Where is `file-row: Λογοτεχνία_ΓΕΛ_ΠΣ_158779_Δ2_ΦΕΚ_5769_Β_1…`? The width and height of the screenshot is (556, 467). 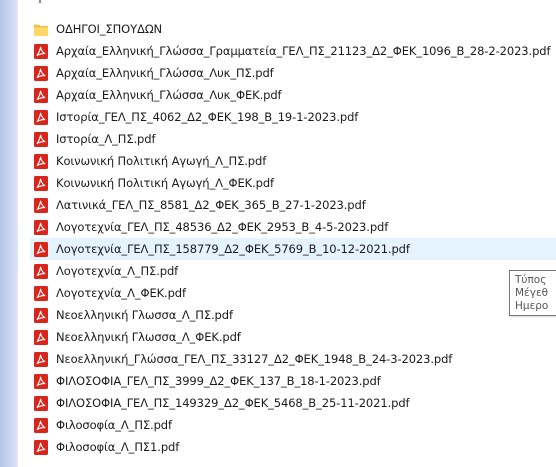 file-row: Λογοτεχνία_ΓΕΛ_ΠΣ_158779_Δ2_ΦΕΚ_5769_Β_1… is located at coordinates (293, 249).